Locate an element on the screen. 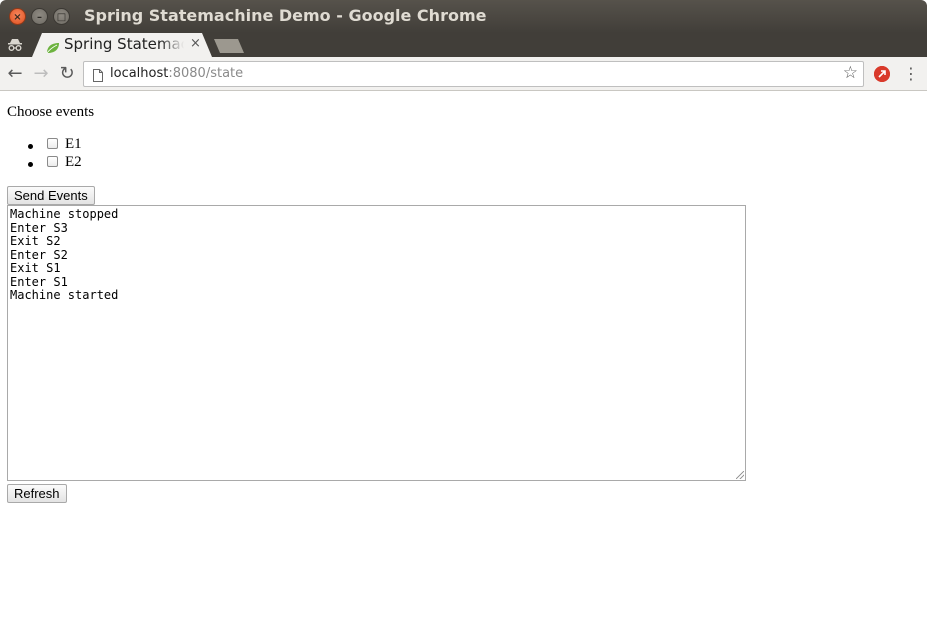 This screenshot has width=927, height=631. log-line: Enter S1 is located at coordinates (39, 281).